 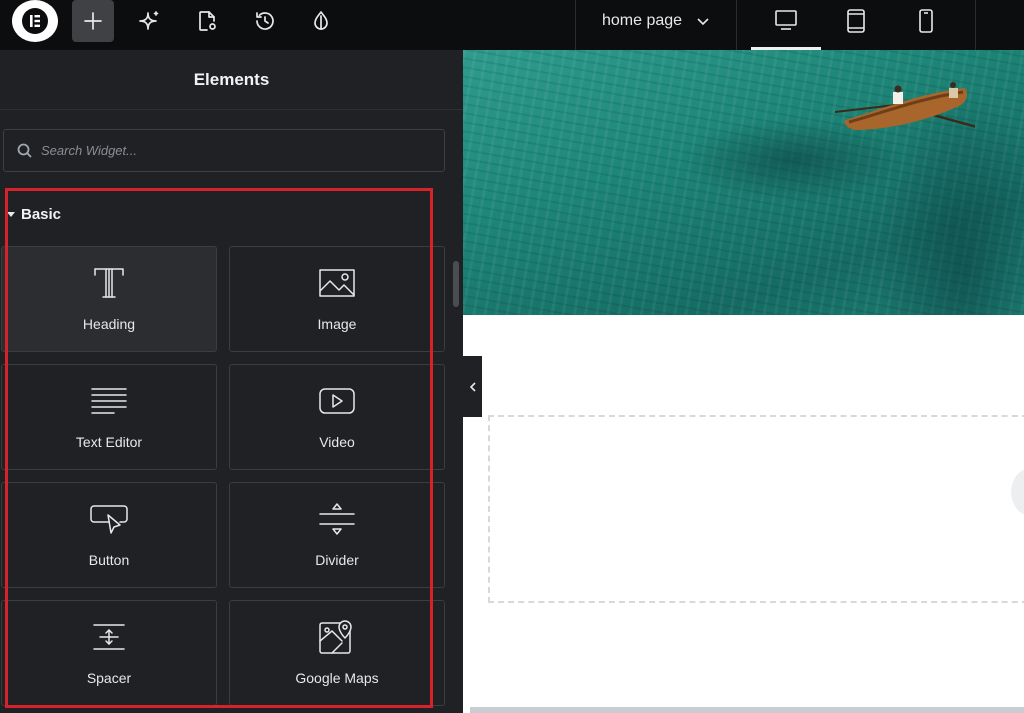 I want to click on widget-label: Image, so click(x=337, y=324).